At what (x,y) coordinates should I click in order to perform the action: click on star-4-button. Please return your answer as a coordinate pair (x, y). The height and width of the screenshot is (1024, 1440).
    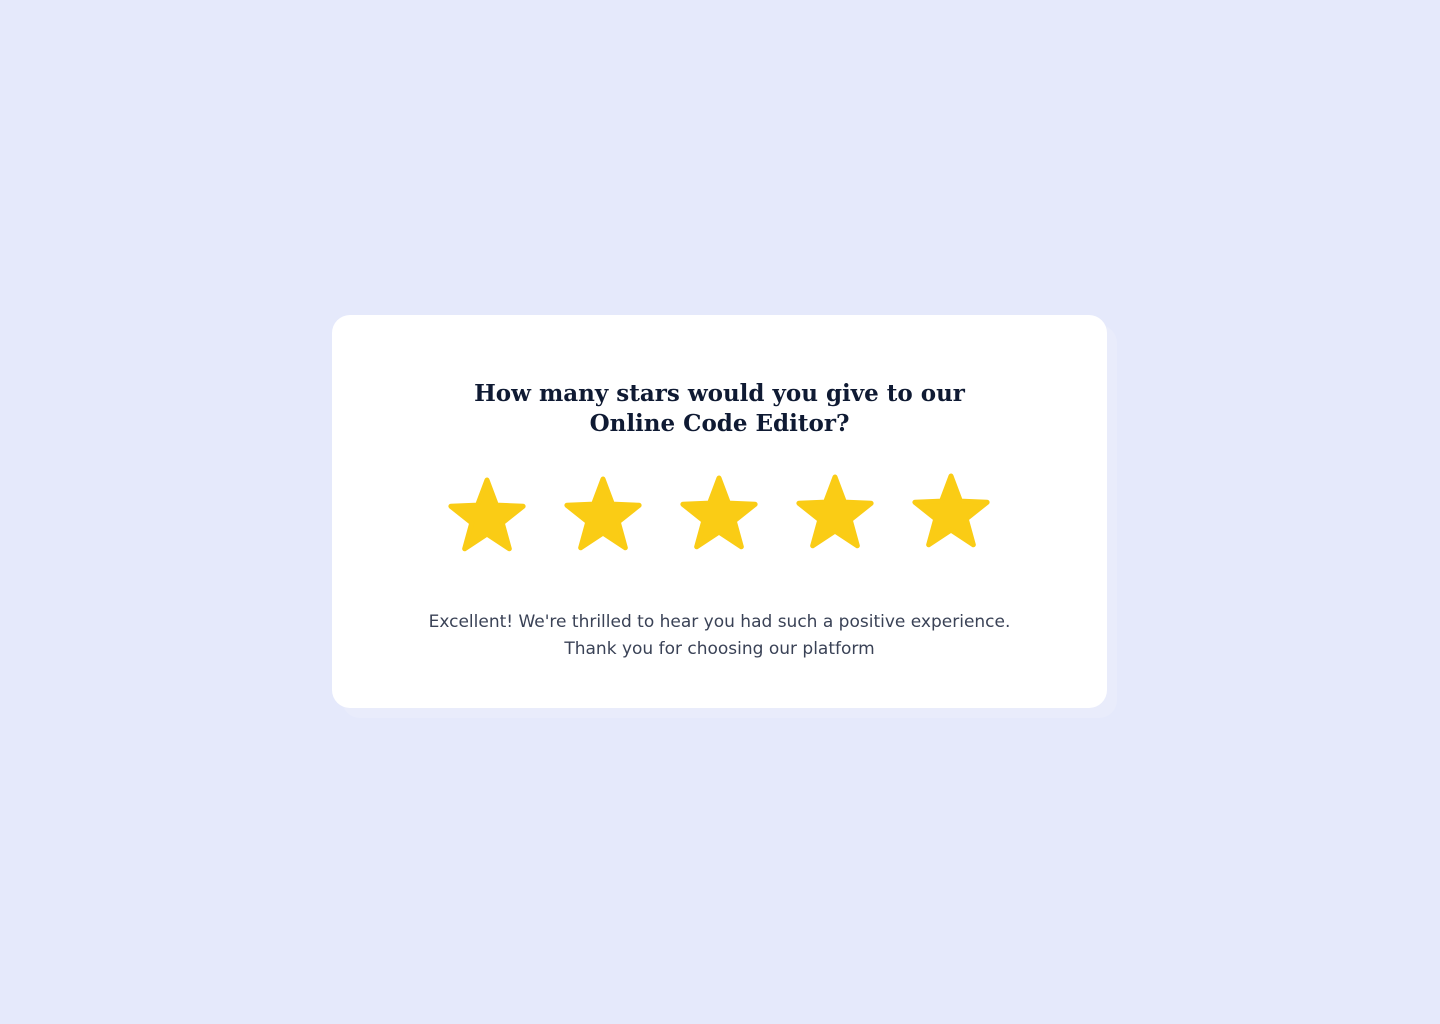
    Looking at the image, I should click on (835, 513).